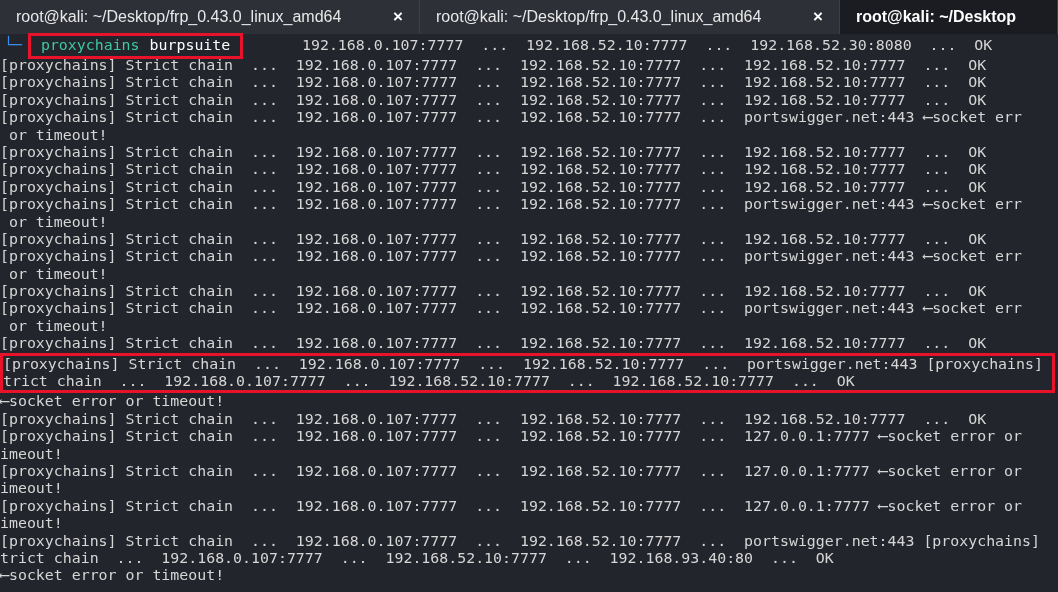 This screenshot has height=592, width=1058. Describe the element at coordinates (190, 46) in the screenshot. I see `command-argument: burpsuite` at that location.